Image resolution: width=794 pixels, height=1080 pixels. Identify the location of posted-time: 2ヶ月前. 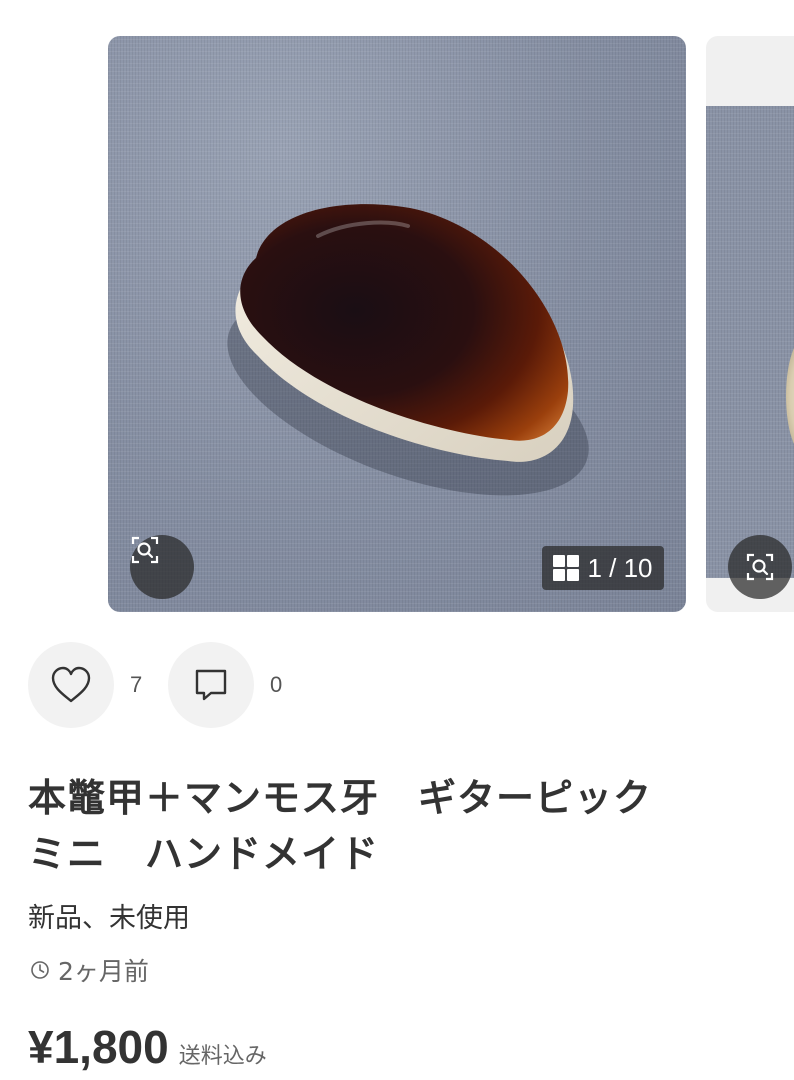
(89, 970).